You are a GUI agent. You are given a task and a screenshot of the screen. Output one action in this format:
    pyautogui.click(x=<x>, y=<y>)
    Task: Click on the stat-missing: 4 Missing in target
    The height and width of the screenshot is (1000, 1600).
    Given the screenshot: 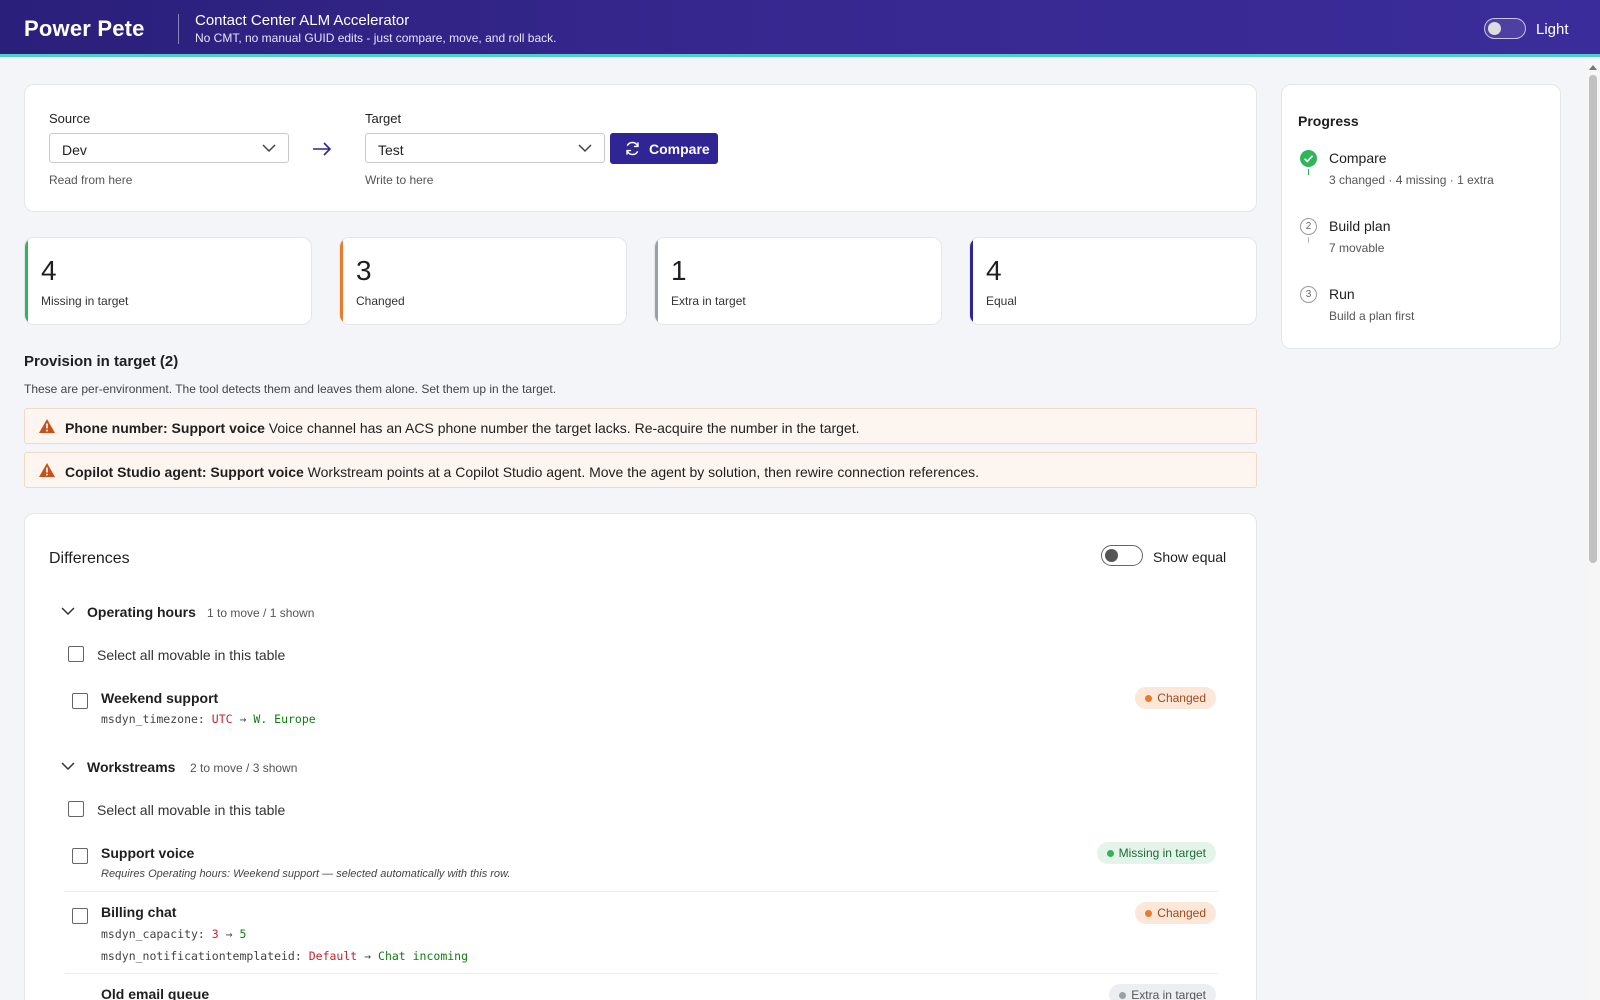 What is the action you would take?
    pyautogui.click(x=168, y=281)
    